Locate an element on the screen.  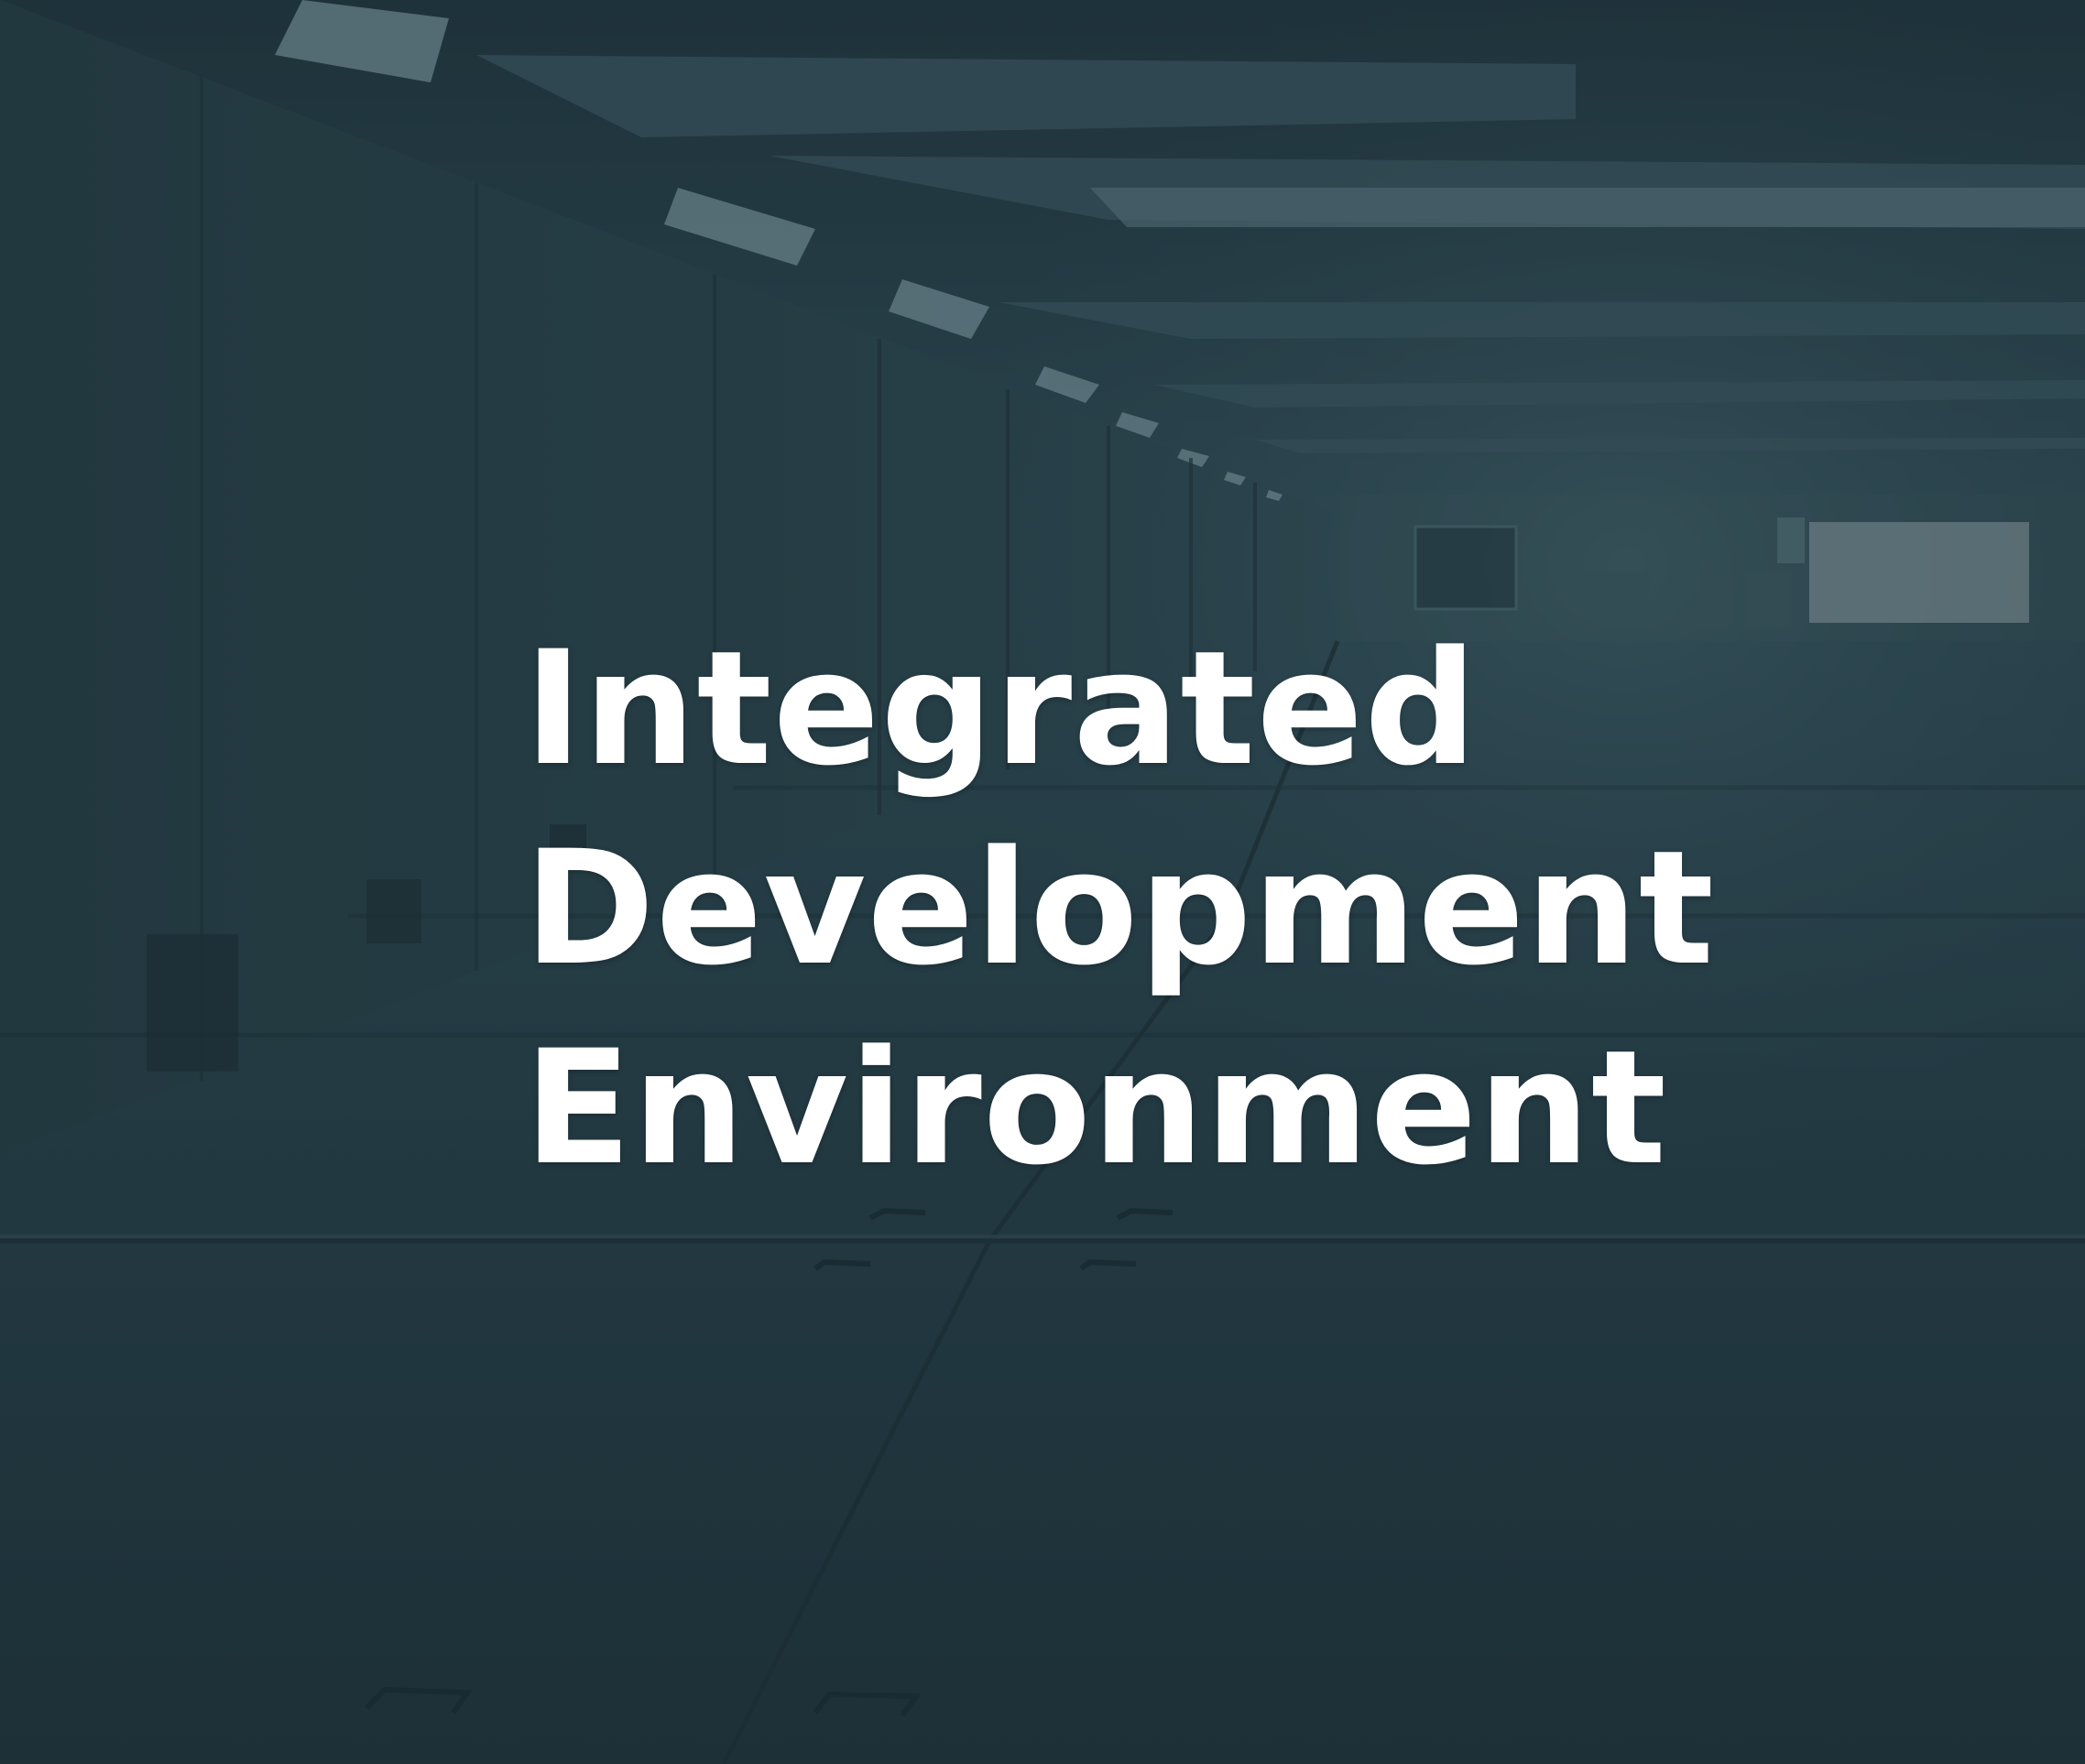
hero-title-line-3: Environment is located at coordinates (1096, 1108).